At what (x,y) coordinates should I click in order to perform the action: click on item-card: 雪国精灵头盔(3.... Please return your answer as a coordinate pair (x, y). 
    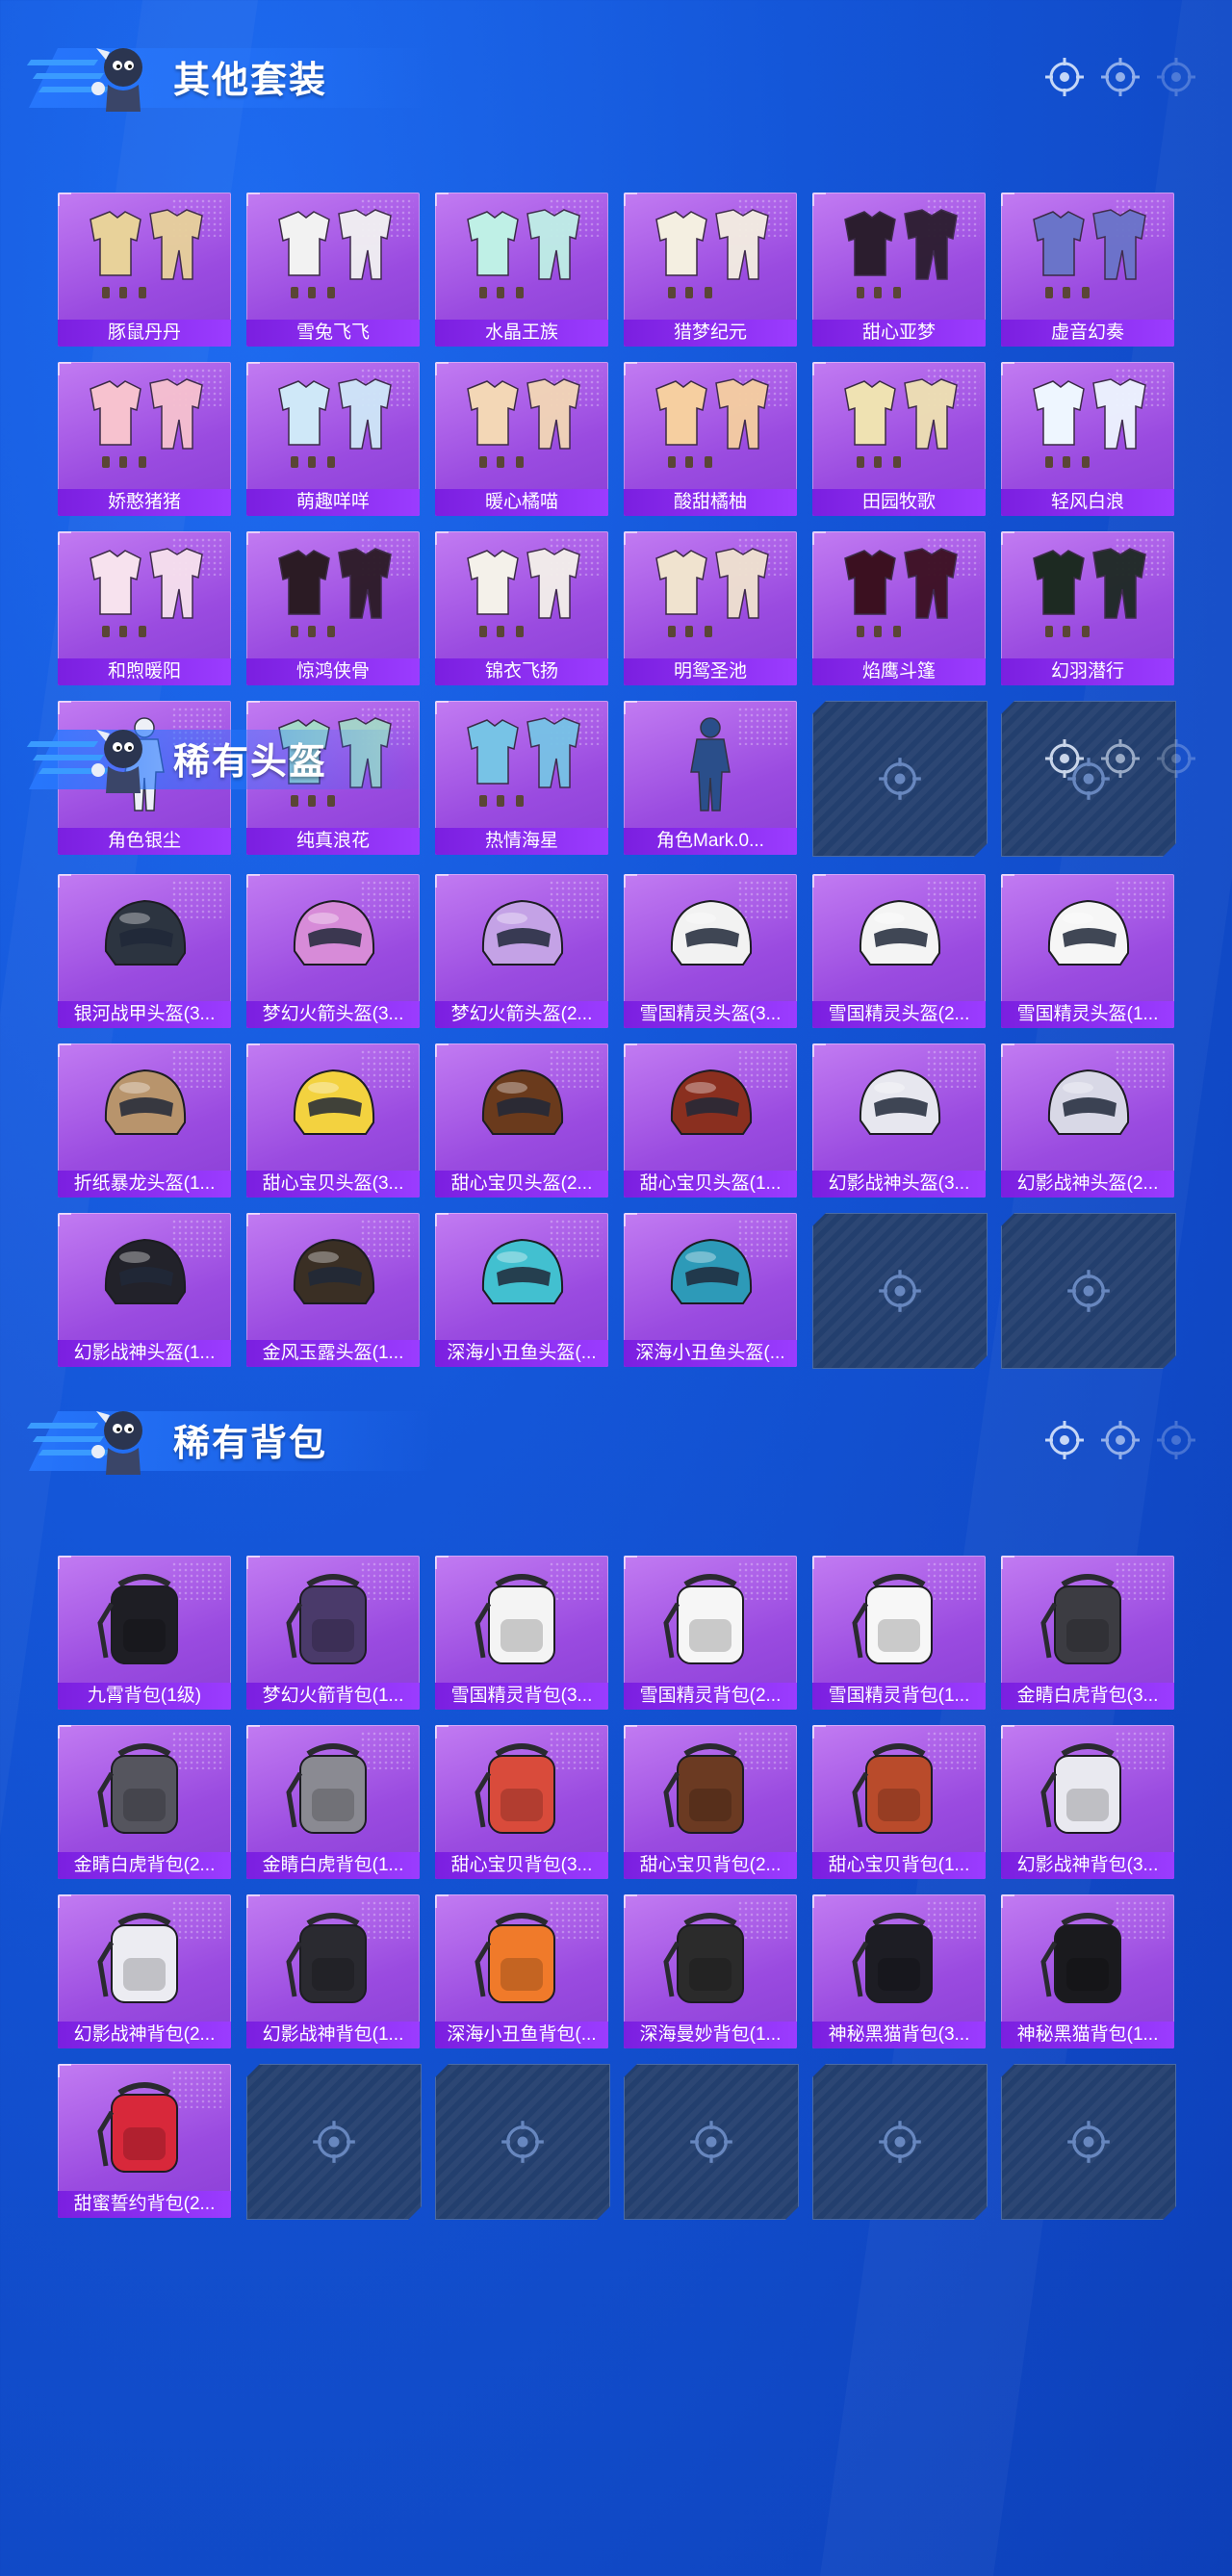
    Looking at the image, I should click on (710, 951).